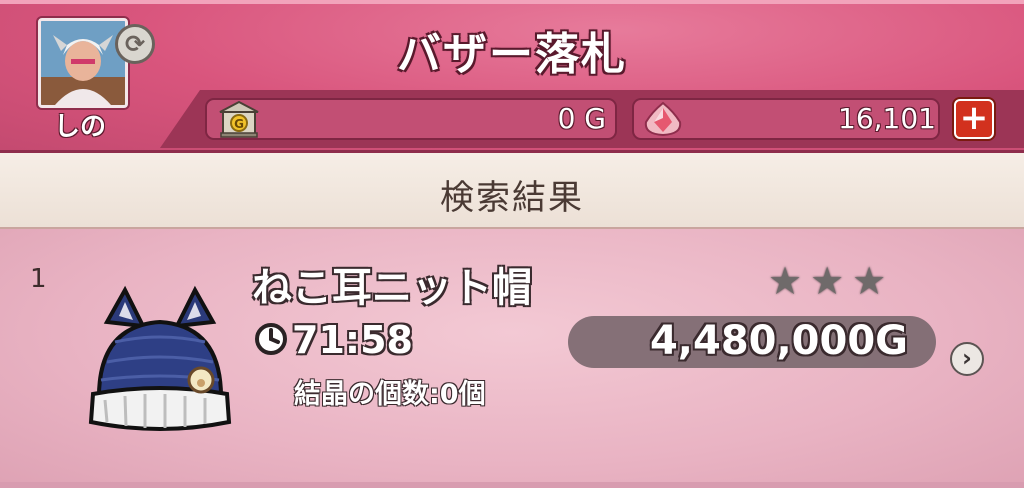  Describe the element at coordinates (512, 54) in the screenshot. I see `page-title: バザー落札` at that location.